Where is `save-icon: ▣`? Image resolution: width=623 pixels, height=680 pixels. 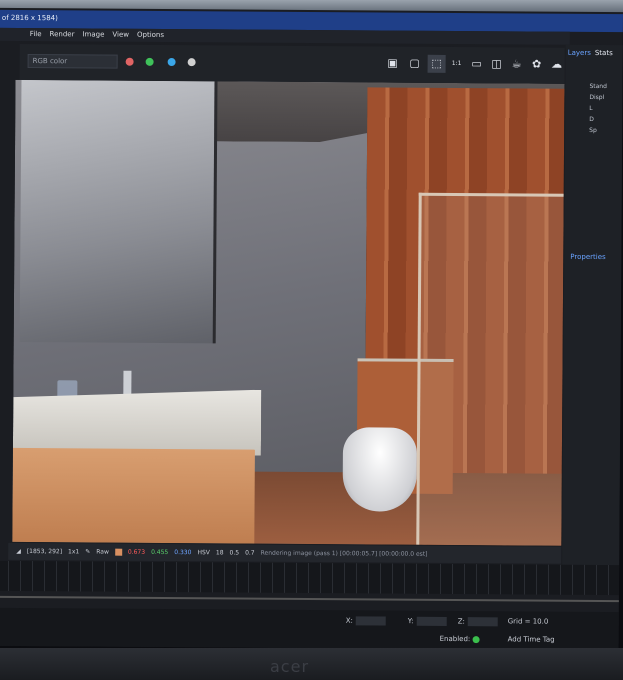 save-icon: ▣ is located at coordinates (393, 64).